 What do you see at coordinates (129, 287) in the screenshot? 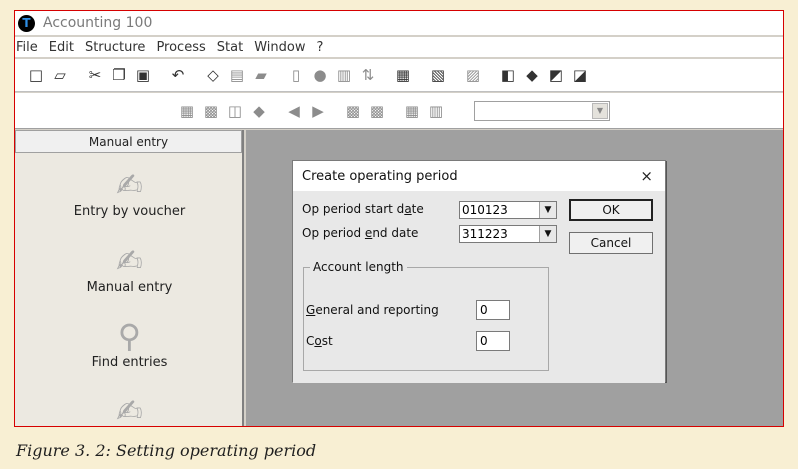
I see `panel-item-label: Manual entry` at bounding box center [129, 287].